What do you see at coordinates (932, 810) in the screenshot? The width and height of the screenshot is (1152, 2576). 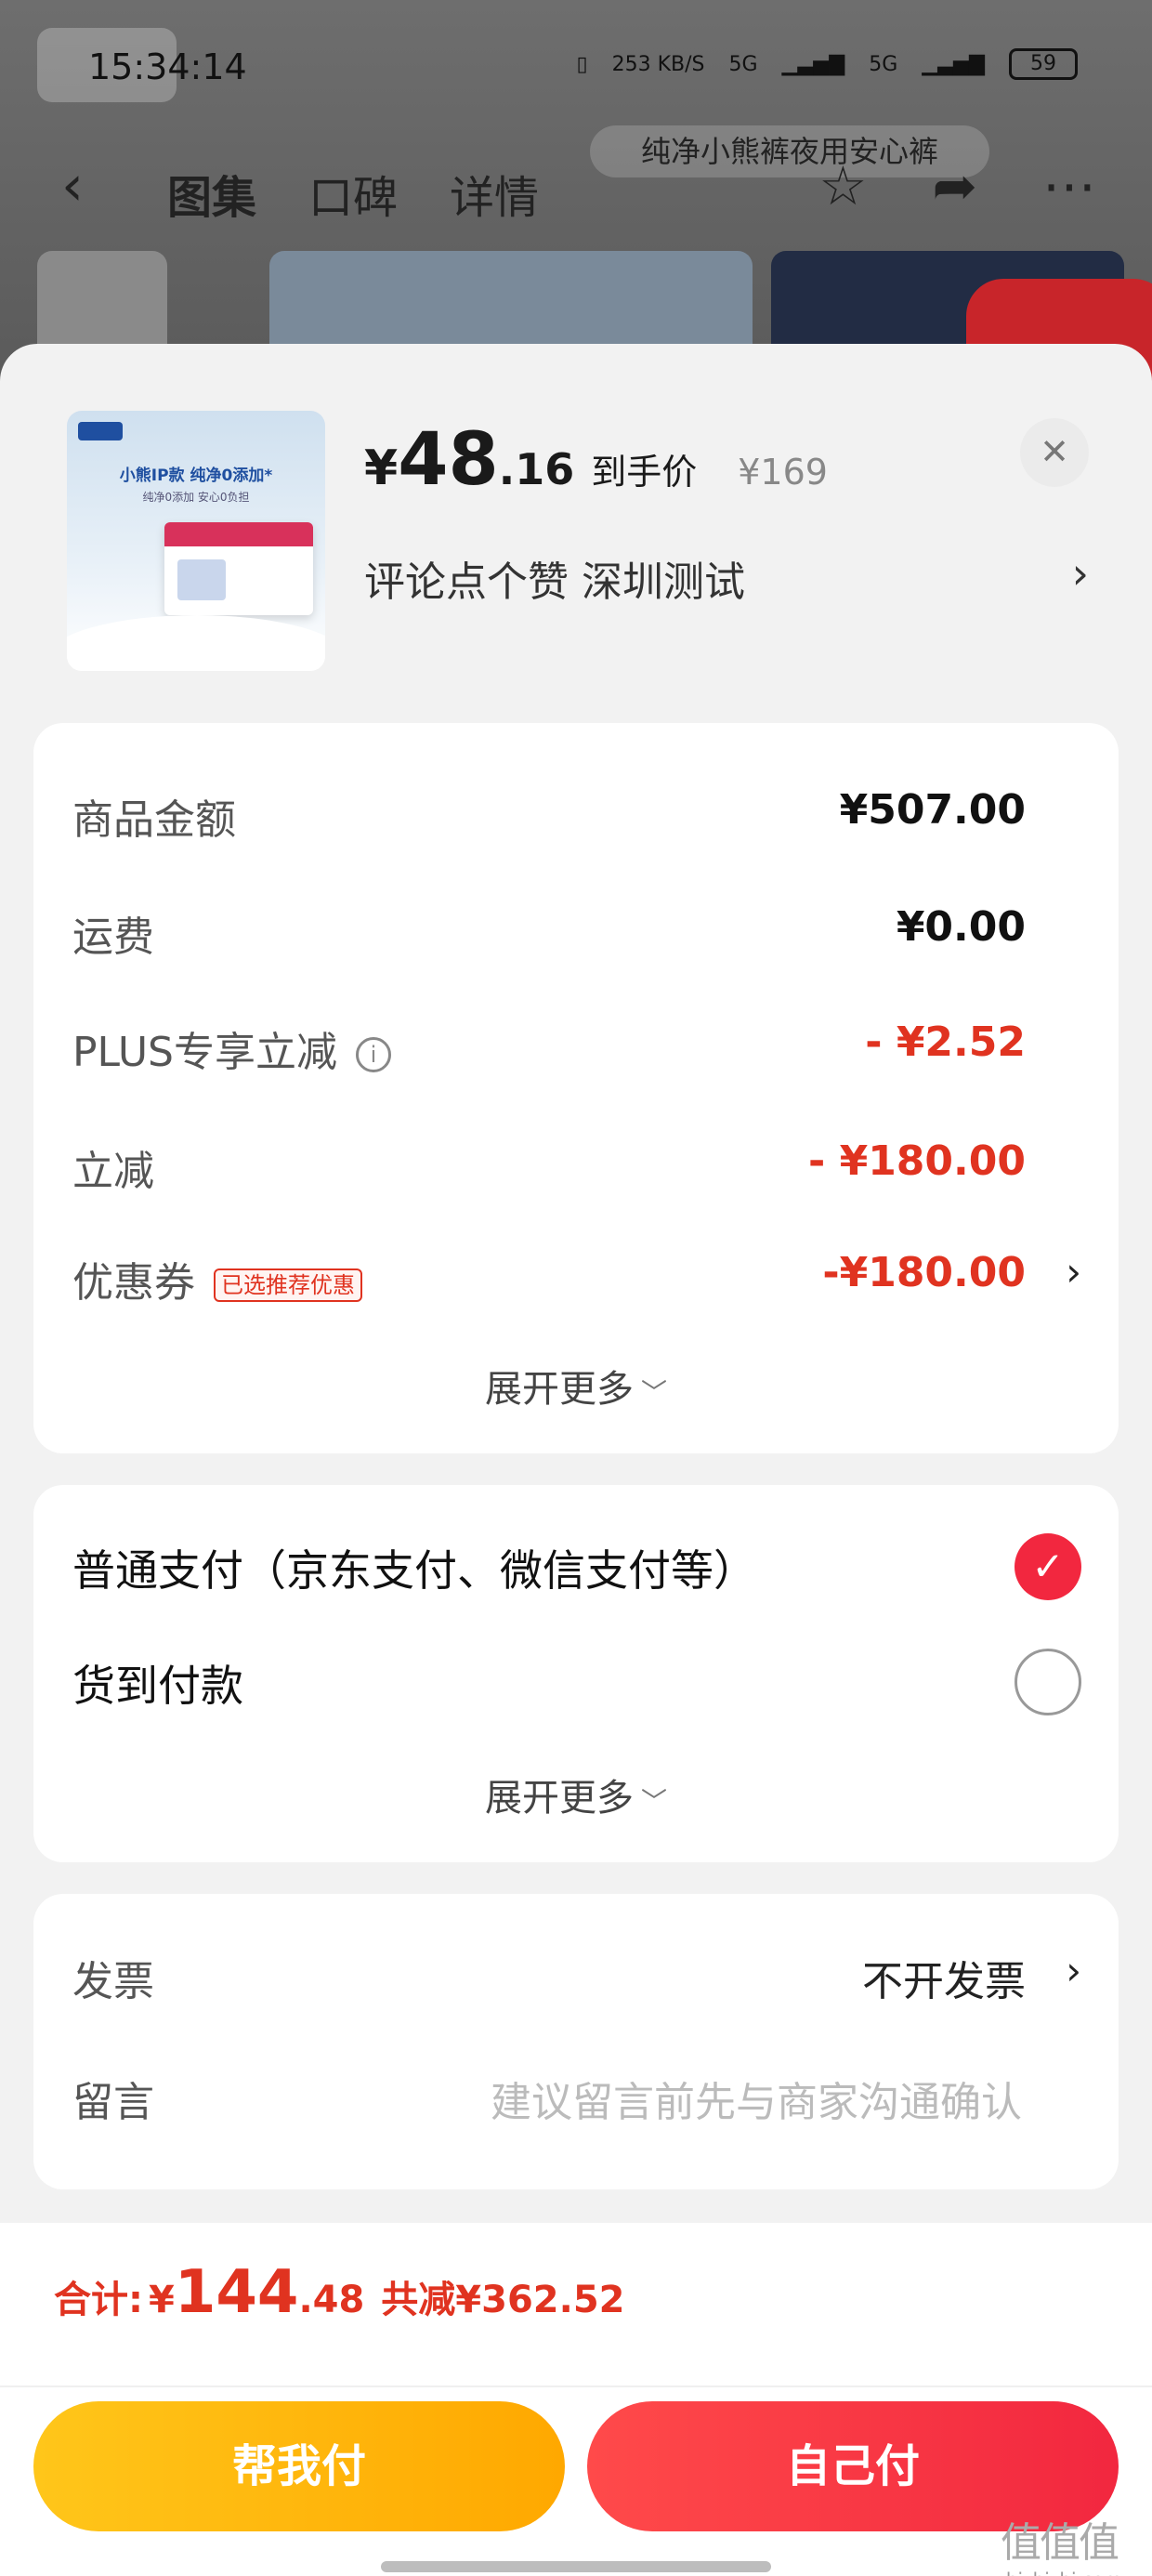 I see `summary-value: ¥507.00` at bounding box center [932, 810].